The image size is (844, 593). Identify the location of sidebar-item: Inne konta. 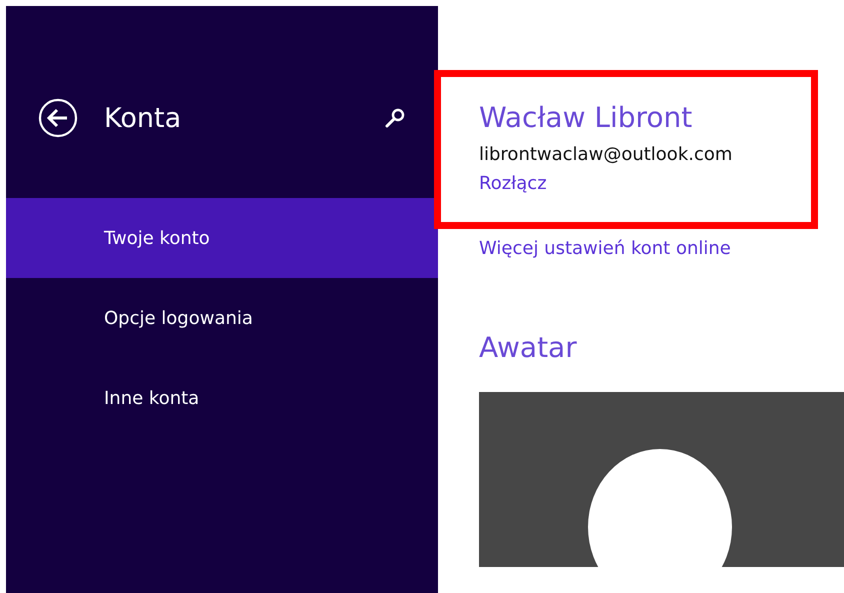
(222, 398).